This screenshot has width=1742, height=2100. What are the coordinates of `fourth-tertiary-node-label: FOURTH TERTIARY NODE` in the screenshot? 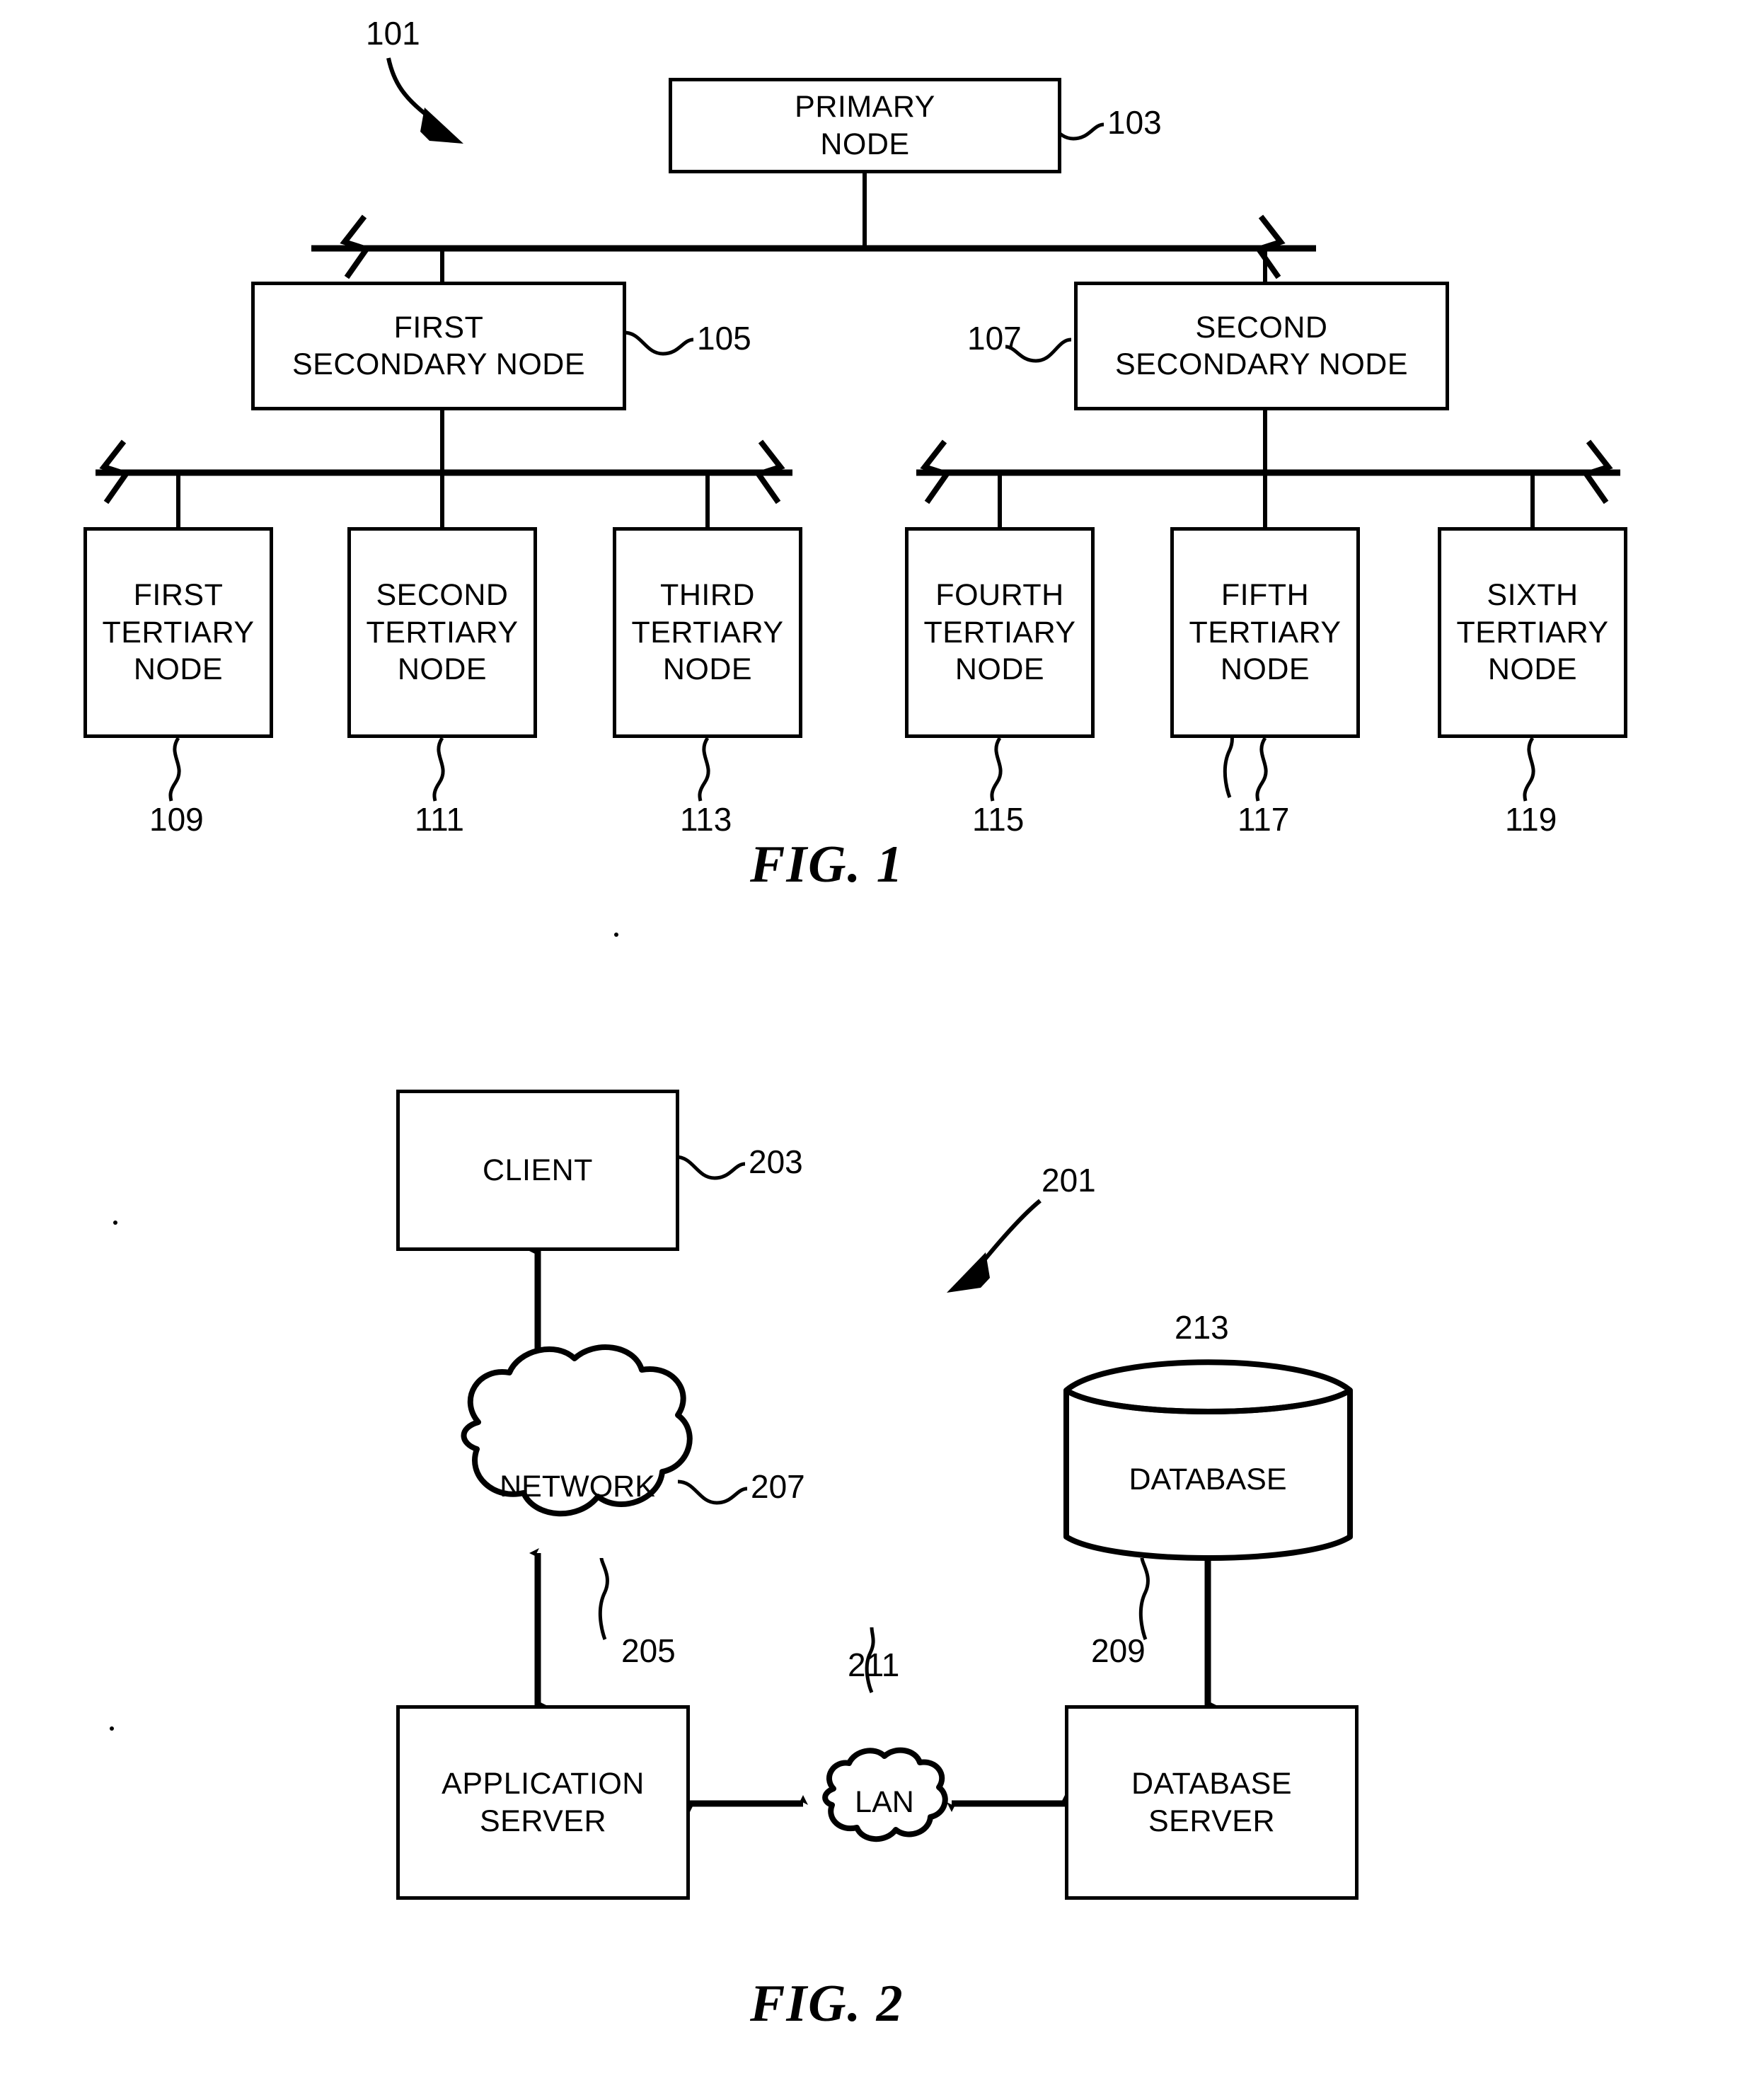 It's located at (999, 632).